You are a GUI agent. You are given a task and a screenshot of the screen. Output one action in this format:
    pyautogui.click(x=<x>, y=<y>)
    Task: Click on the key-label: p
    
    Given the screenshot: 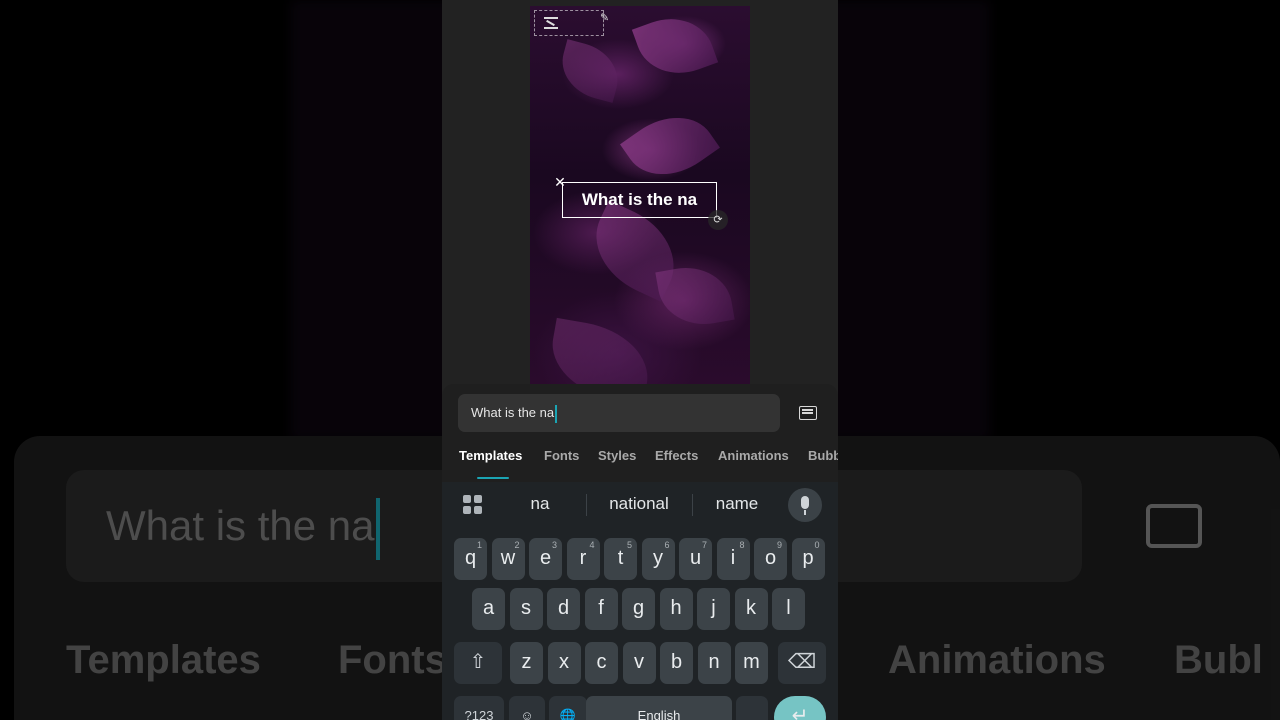 What is the action you would take?
    pyautogui.click(x=808, y=558)
    